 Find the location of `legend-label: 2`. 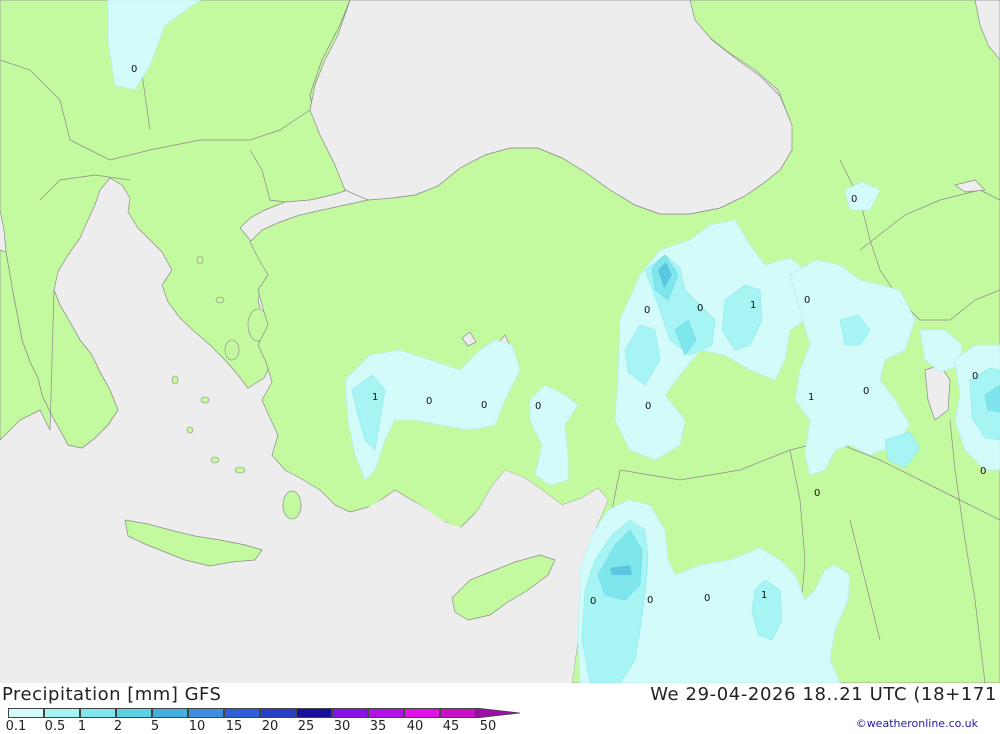

legend-label: 2 is located at coordinates (118, 726).